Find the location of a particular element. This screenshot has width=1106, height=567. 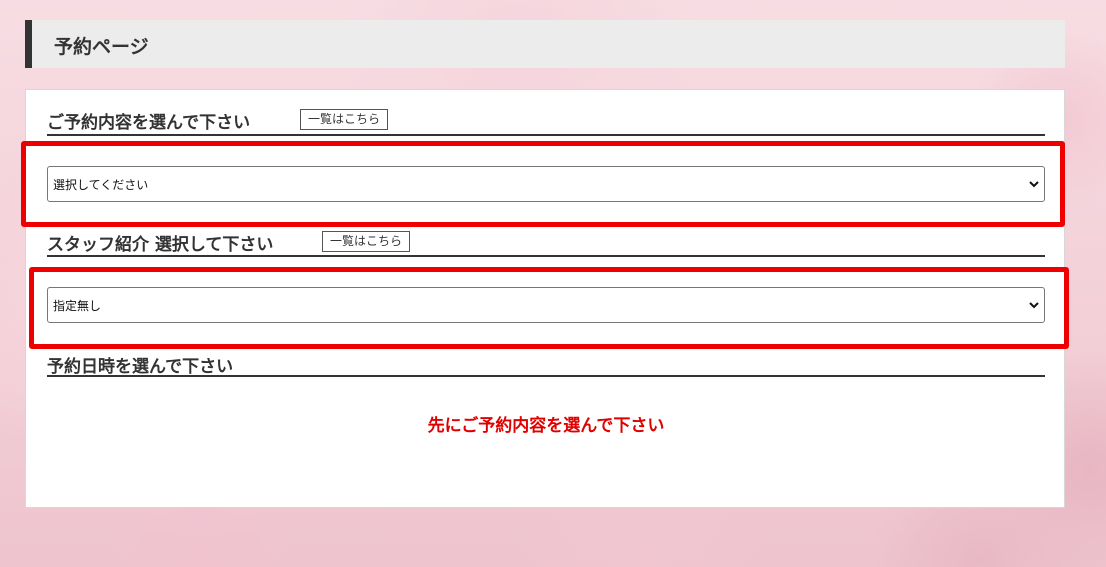

page-title: 予約ページ is located at coordinates (101, 47).